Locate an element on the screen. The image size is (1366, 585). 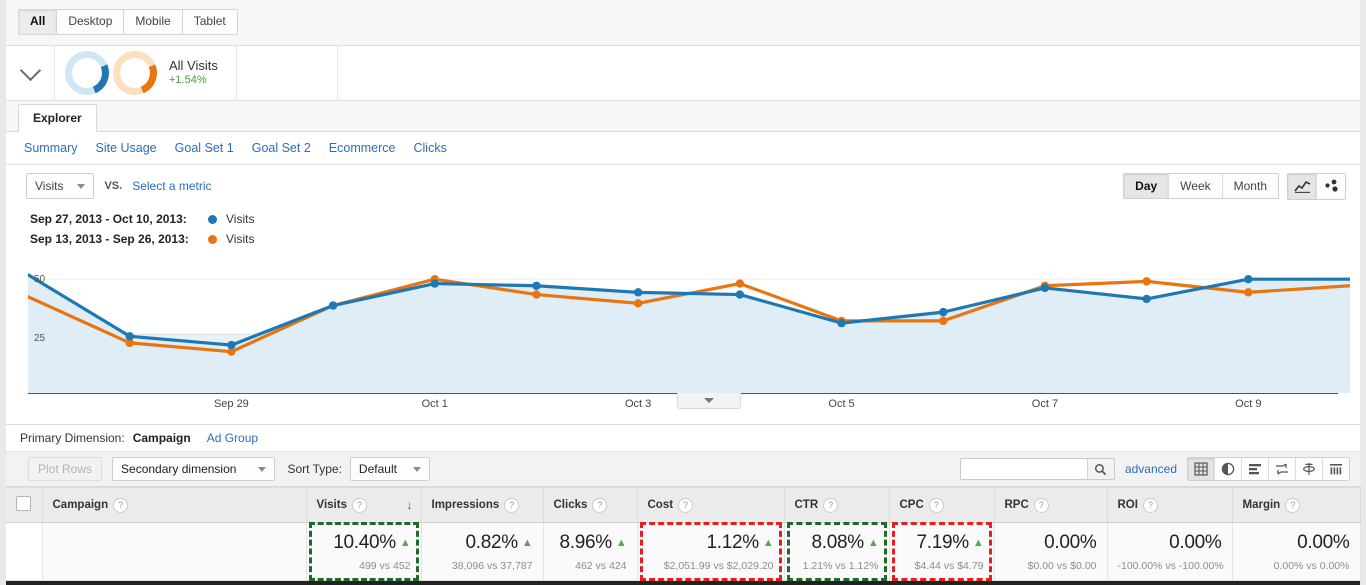
subnav-summary: Summary is located at coordinates (50, 148).